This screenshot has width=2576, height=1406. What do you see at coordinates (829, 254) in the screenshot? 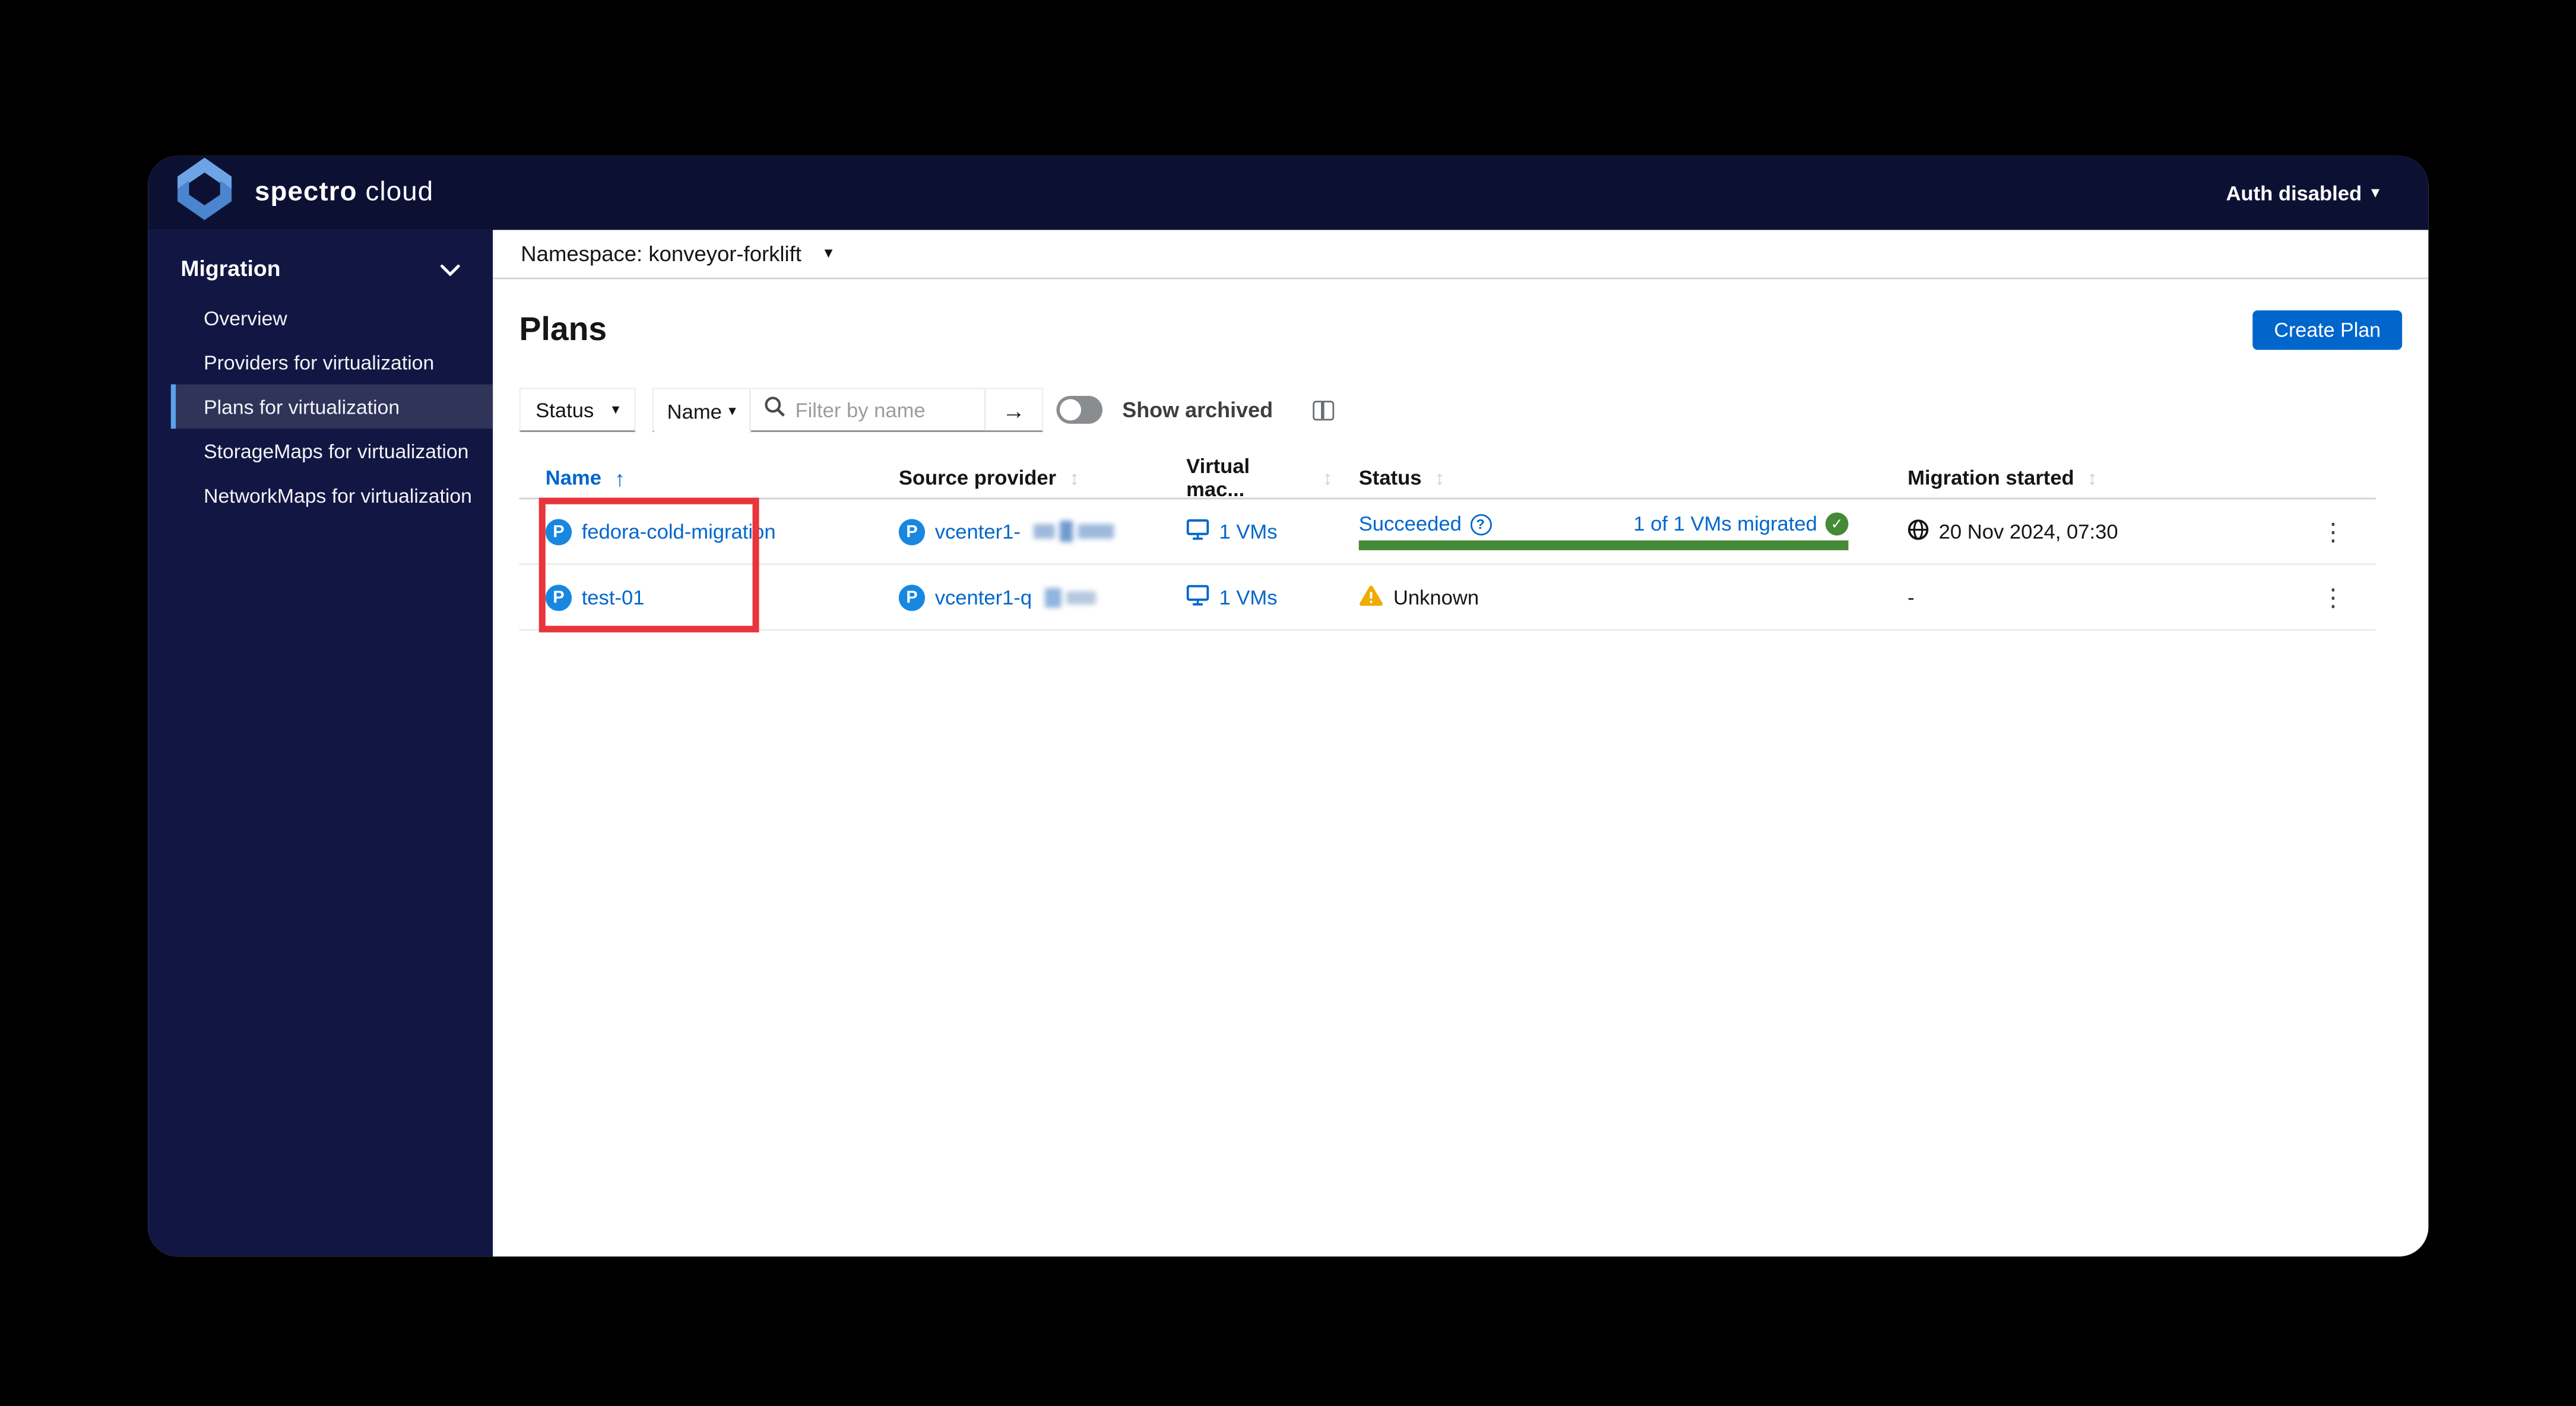
I see `namespace-caret-icon: ▾` at bounding box center [829, 254].